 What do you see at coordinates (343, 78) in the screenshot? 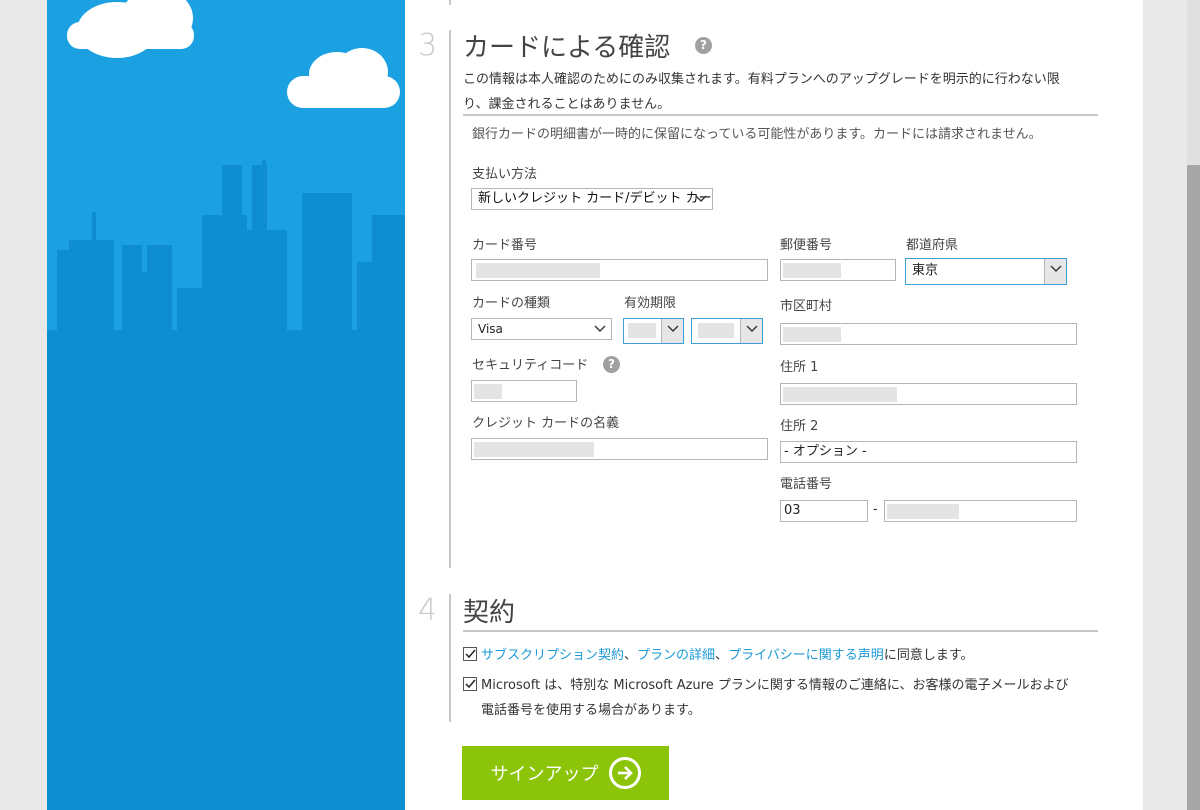
I see `cloud-right` at bounding box center [343, 78].